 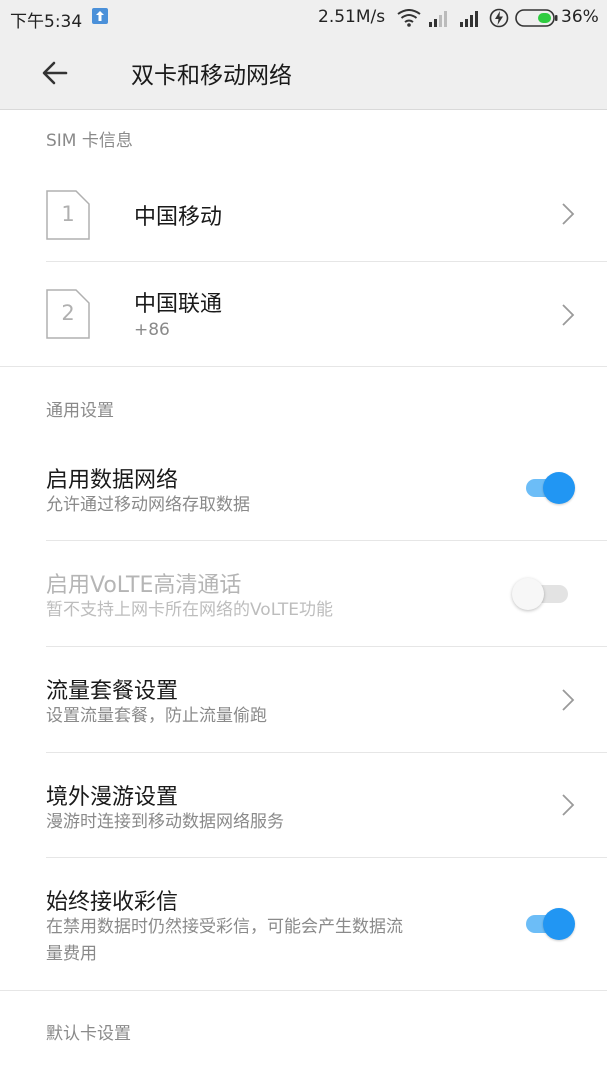 I want to click on mms-toggle, so click(x=550, y=924).